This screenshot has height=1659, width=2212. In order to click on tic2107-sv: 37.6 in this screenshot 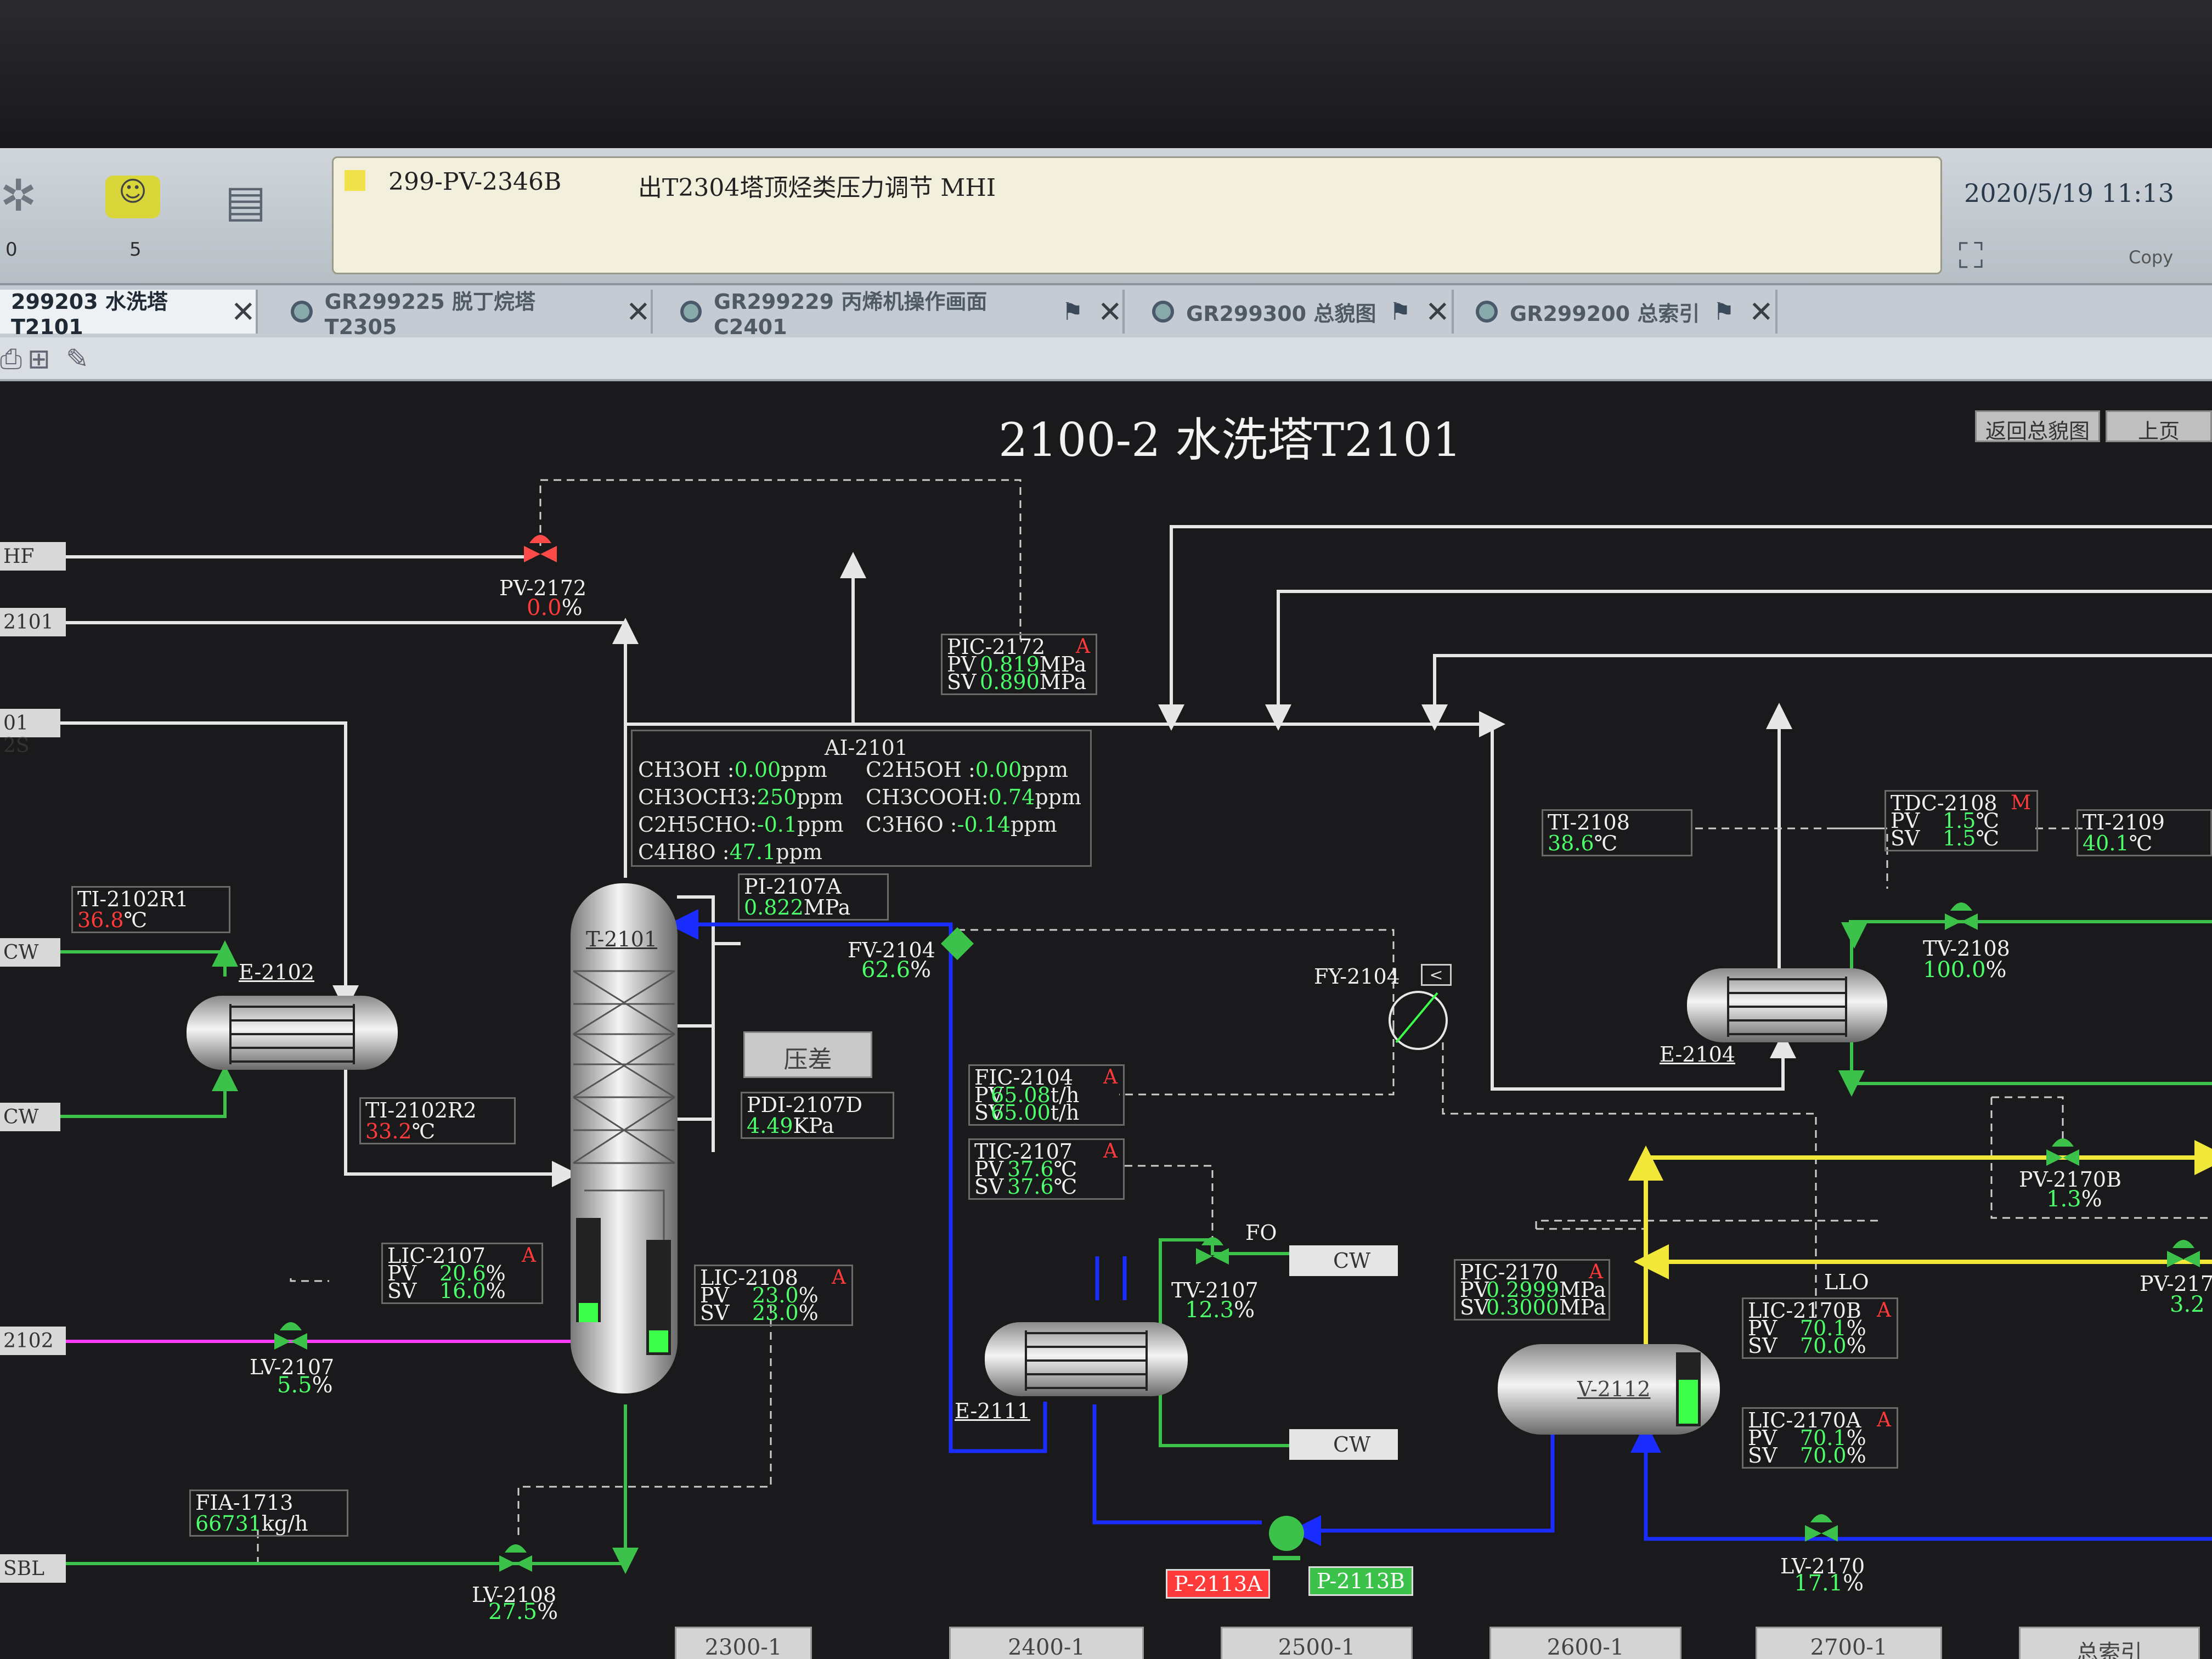, I will do `click(1030, 1187)`.